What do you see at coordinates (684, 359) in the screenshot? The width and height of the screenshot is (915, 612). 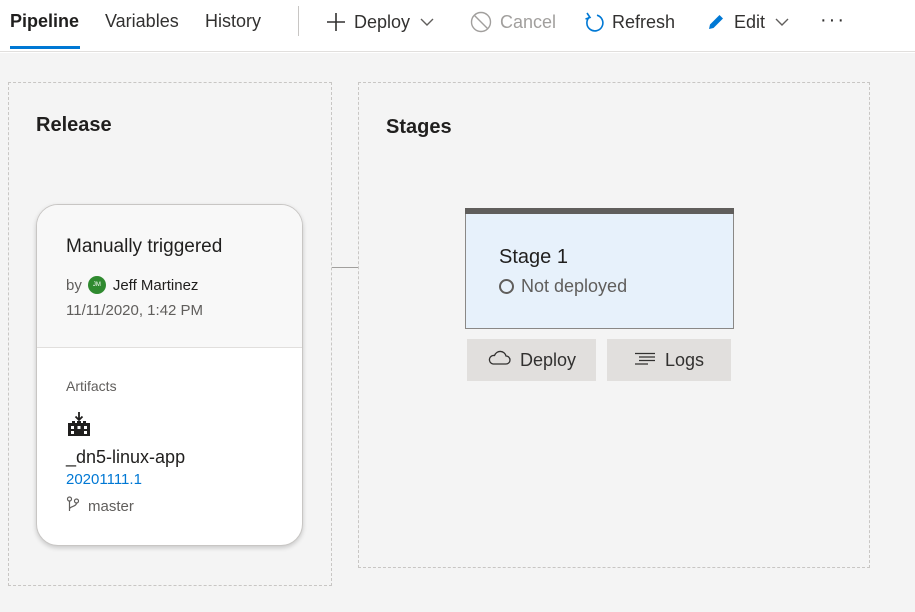 I see `stage-logs-label: Logs` at bounding box center [684, 359].